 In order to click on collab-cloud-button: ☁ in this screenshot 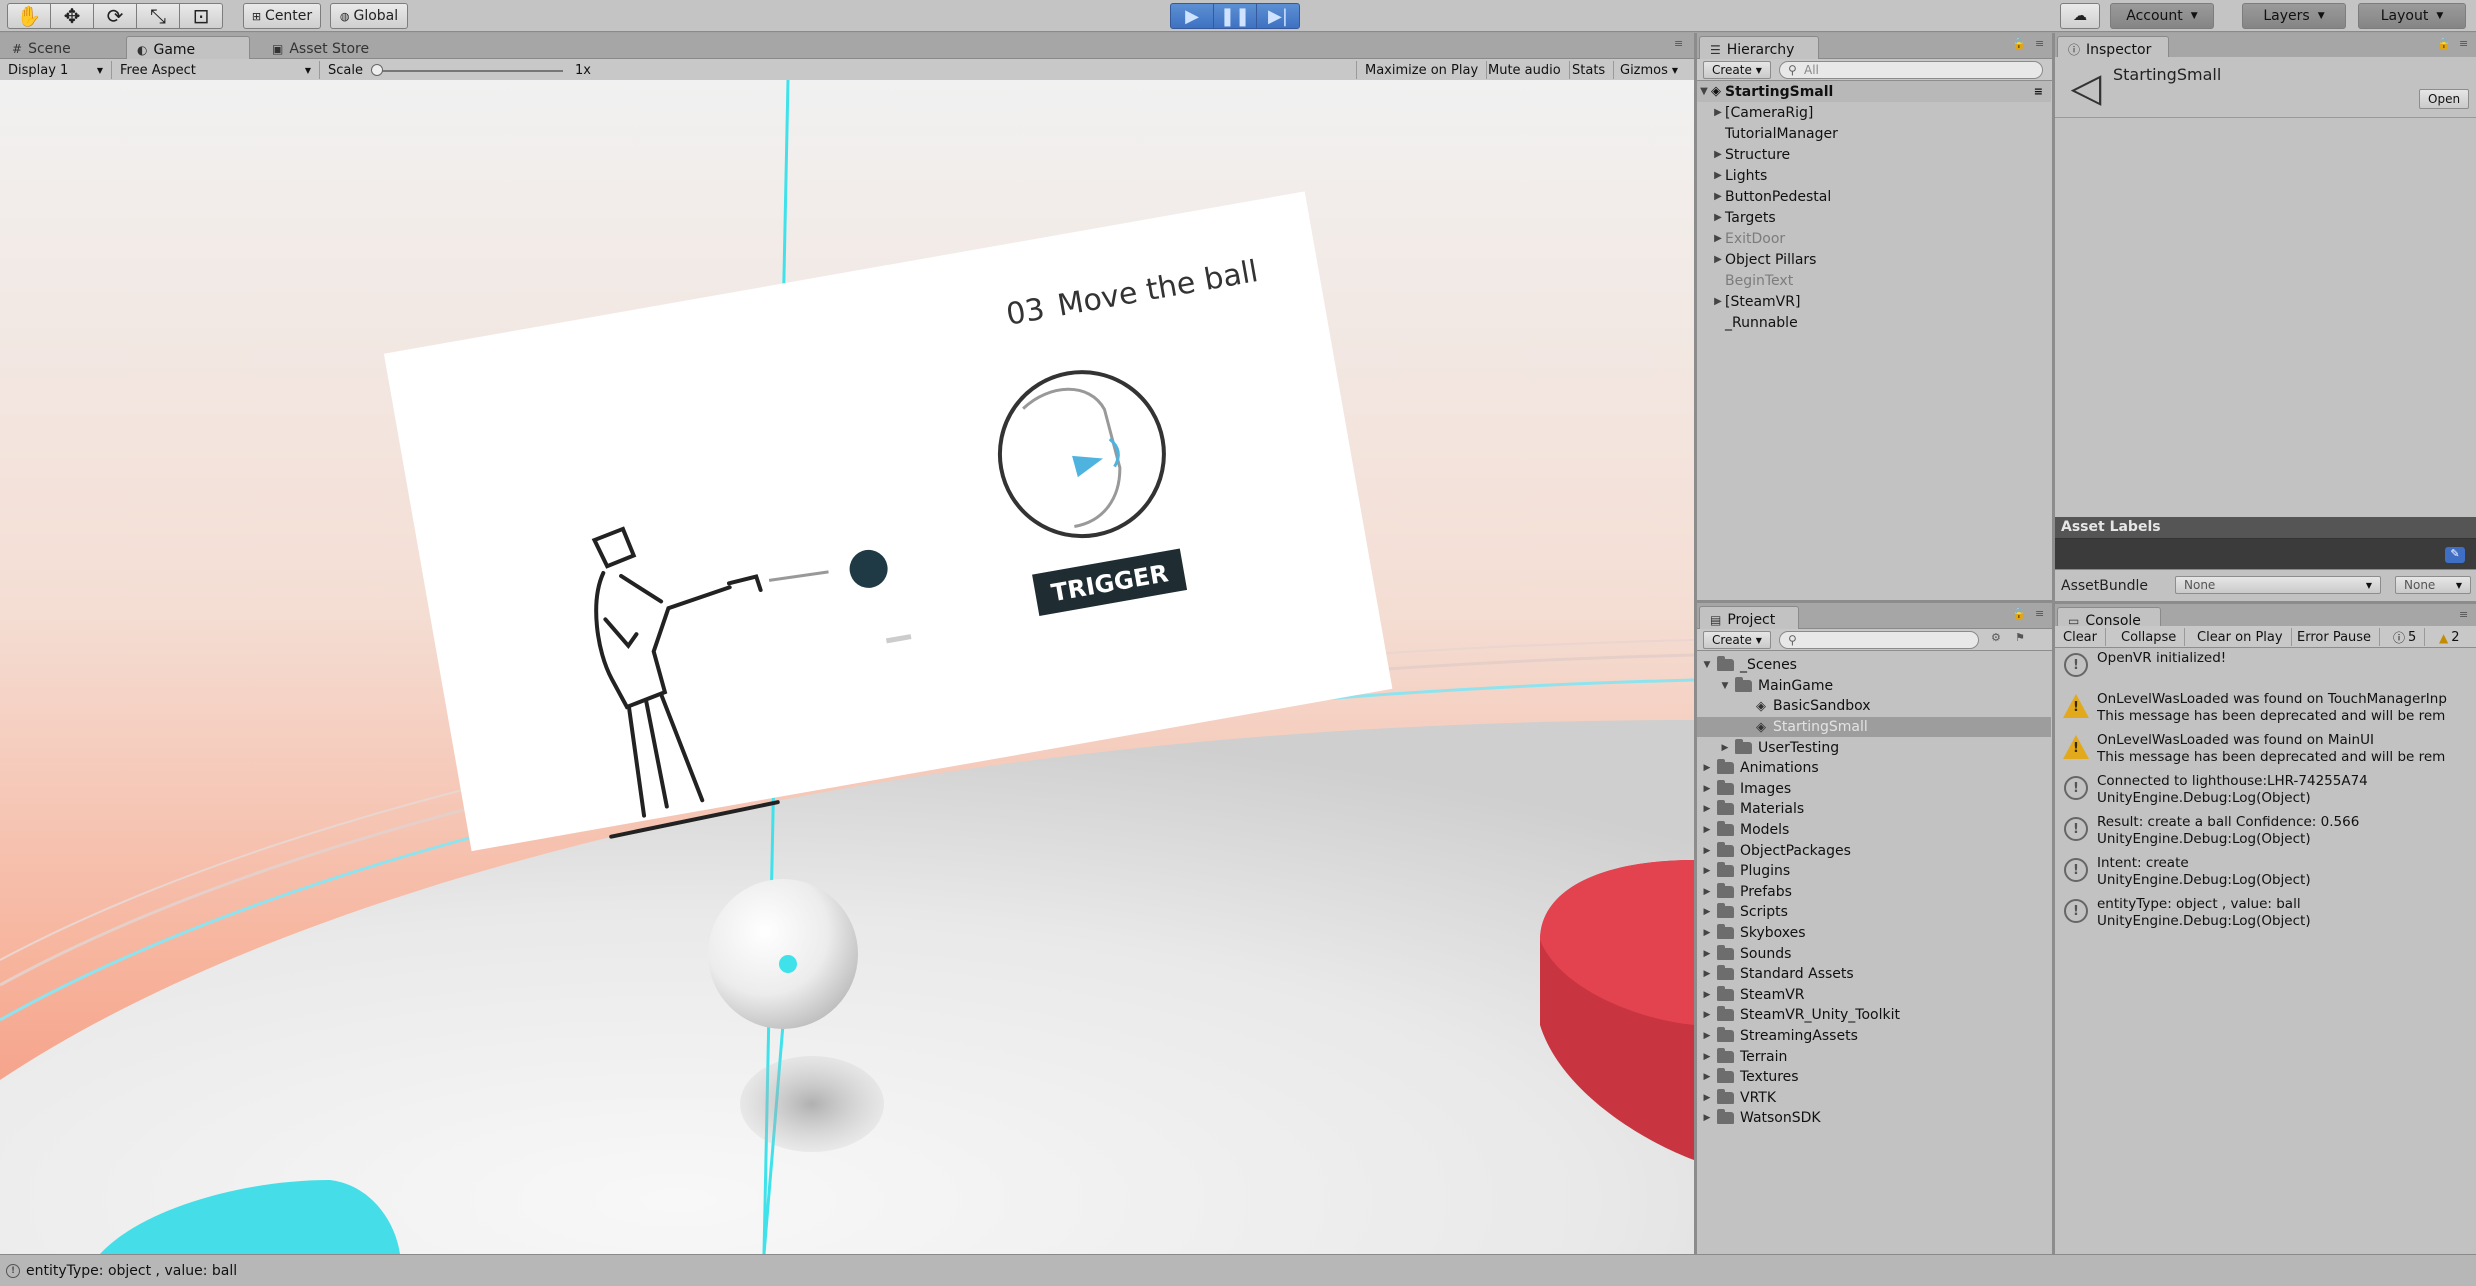, I will do `click(2080, 16)`.